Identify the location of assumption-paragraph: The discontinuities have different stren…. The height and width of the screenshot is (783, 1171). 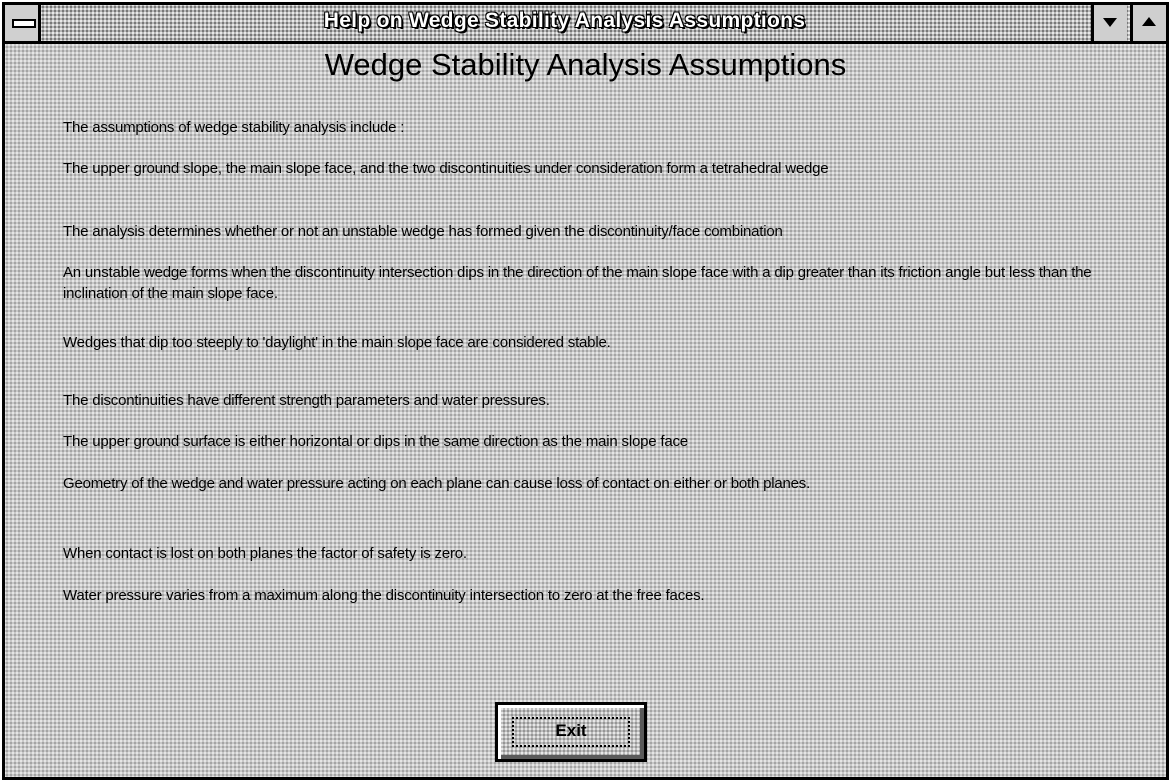
(306, 400).